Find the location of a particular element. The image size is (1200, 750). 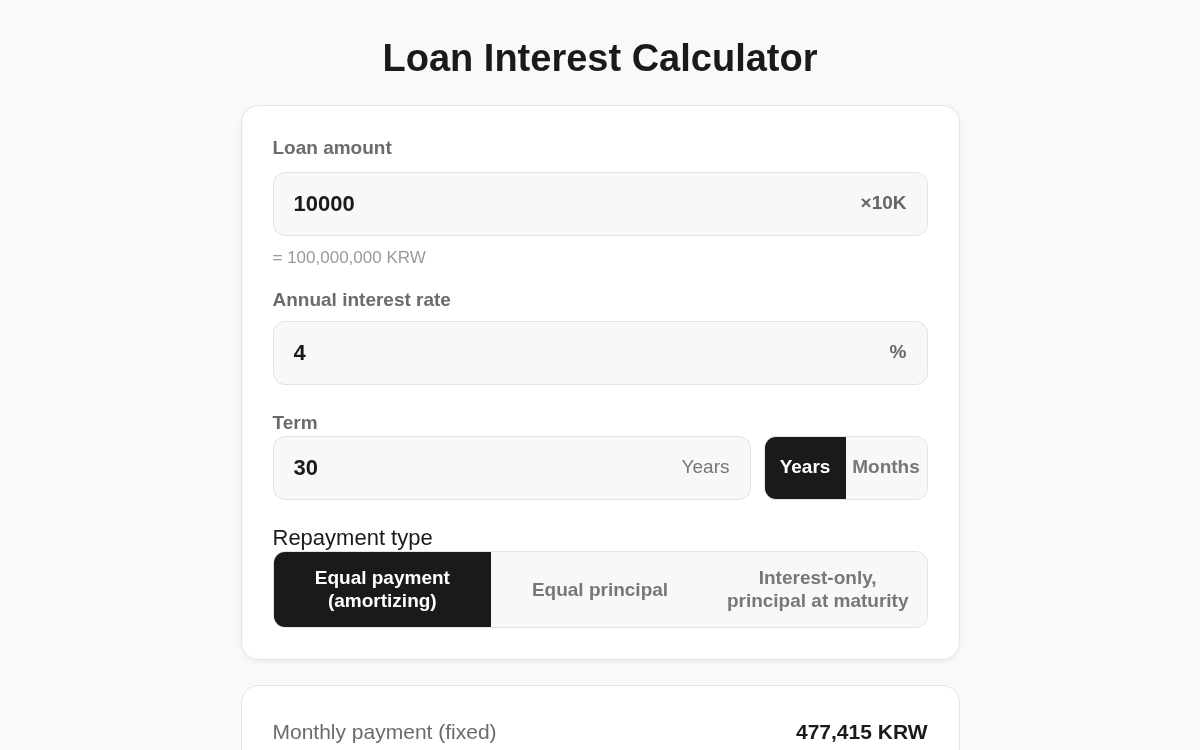

repayment-option: Interest-only, principal at maturity is located at coordinates (817, 589).